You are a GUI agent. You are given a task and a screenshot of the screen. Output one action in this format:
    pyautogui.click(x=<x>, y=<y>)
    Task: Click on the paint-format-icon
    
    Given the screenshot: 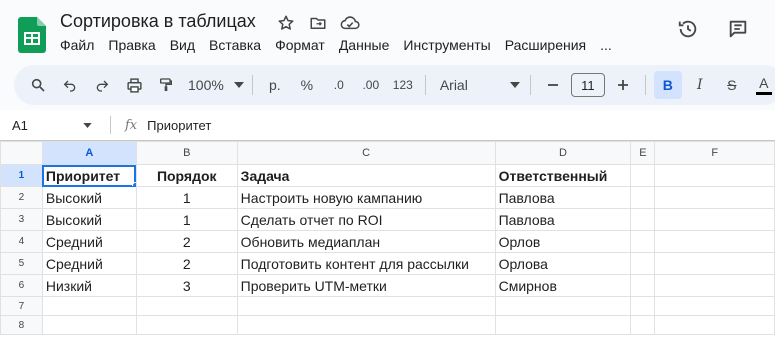 What is the action you would take?
    pyautogui.click(x=166, y=85)
    